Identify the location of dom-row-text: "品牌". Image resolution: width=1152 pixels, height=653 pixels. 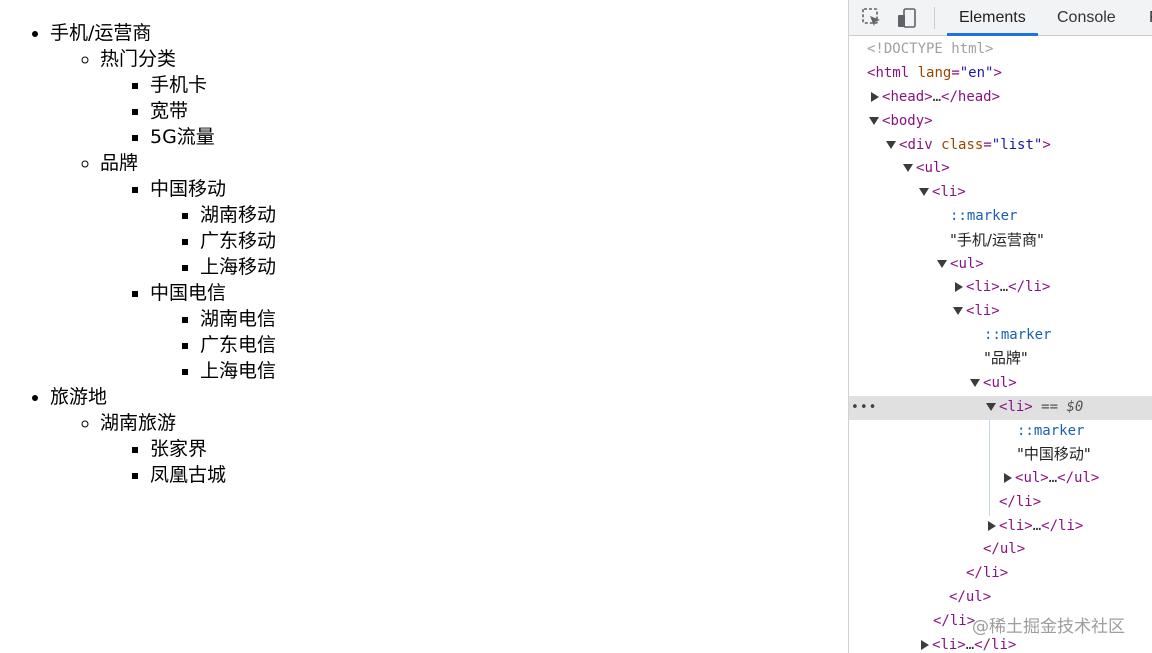
(1000, 359).